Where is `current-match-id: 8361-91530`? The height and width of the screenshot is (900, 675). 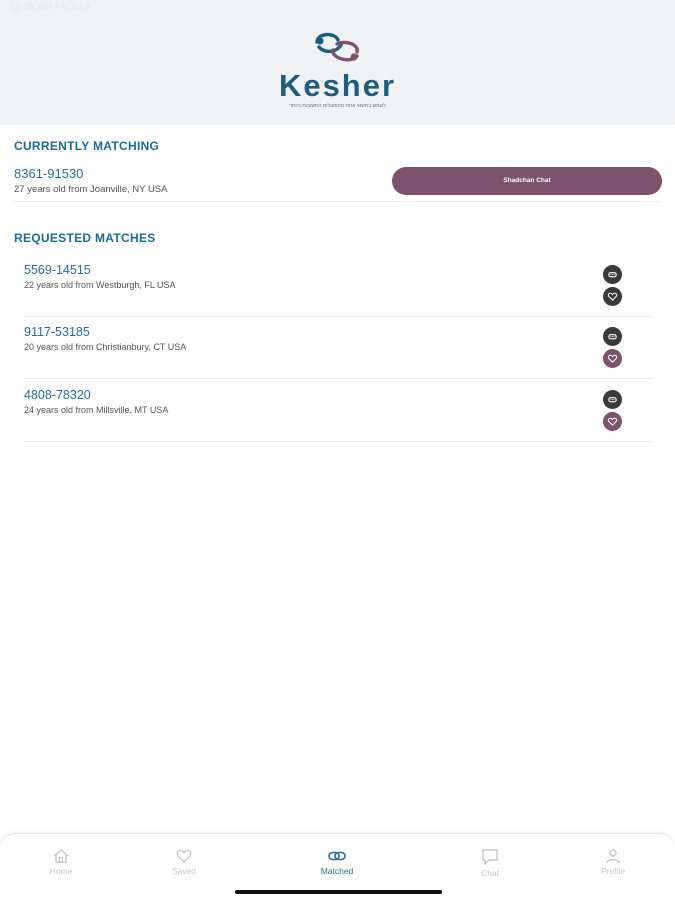 current-match-id: 8361-91530 is located at coordinates (48, 173).